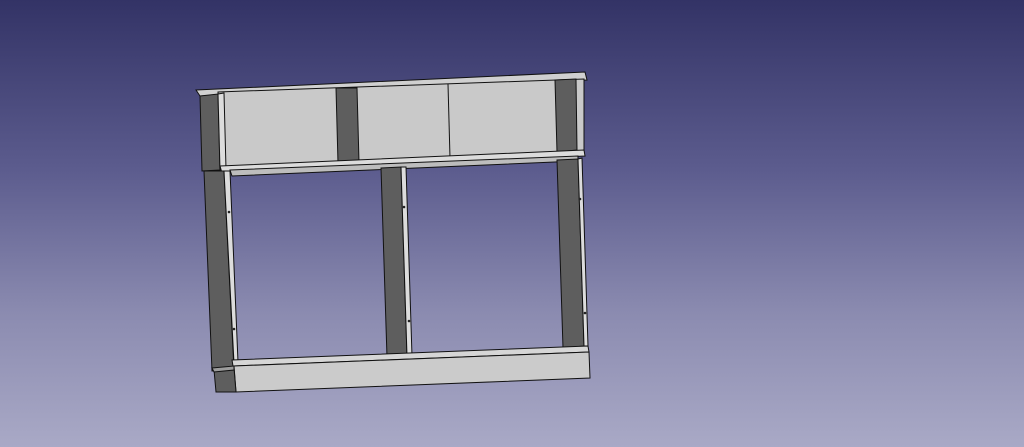 This screenshot has width=1024, height=447. I want to click on top-divider-dark, so click(347, 125).